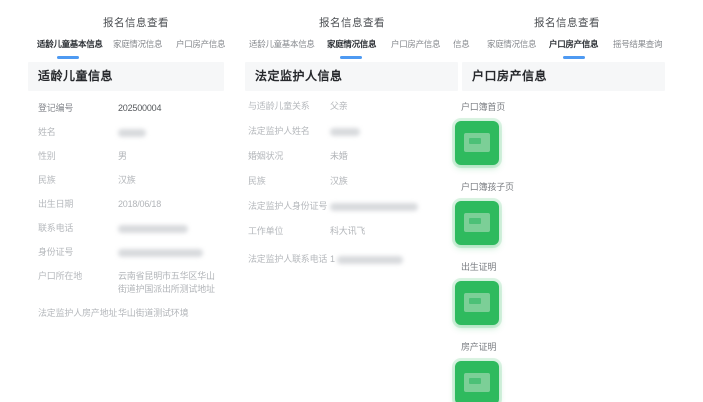 The height and width of the screenshot is (402, 703). Describe the element at coordinates (461, 44) in the screenshot. I see `tab-child-basic-info-truncated: 信息` at that location.